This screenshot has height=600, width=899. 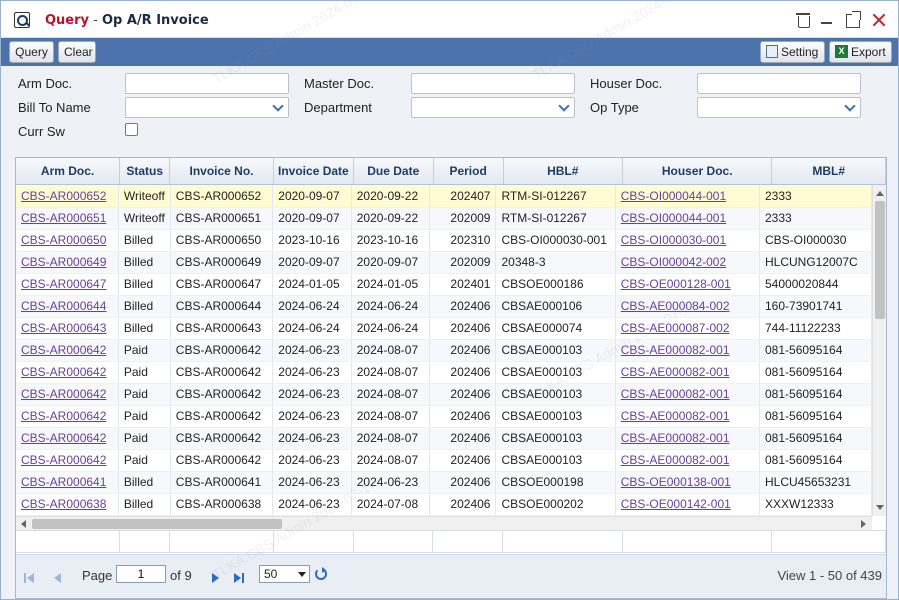 I want to click on scroll-up-icon, so click(x=880, y=193).